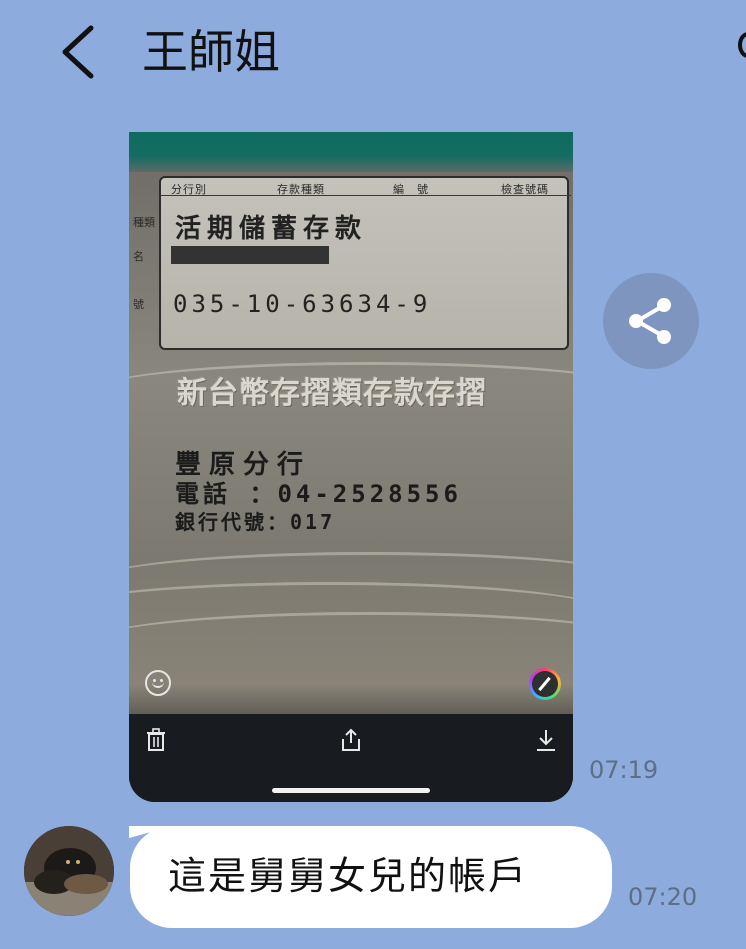  What do you see at coordinates (138, 256) in the screenshot?
I see `side-label-name: 名` at bounding box center [138, 256].